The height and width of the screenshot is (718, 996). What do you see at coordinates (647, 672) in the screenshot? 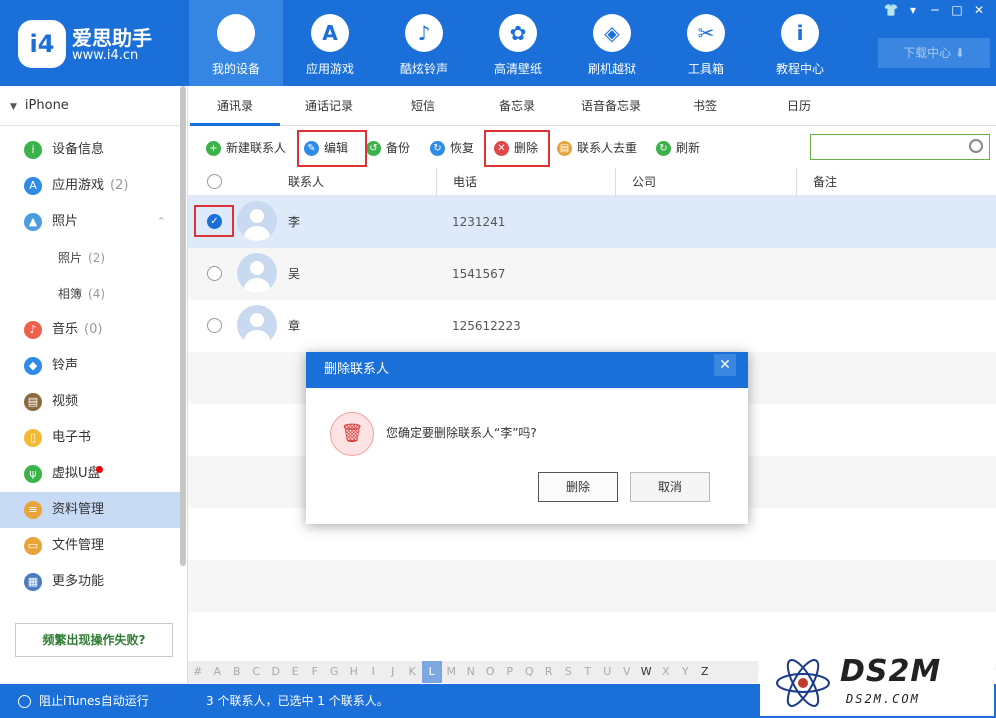
I see `alpha-w: W` at bounding box center [647, 672].